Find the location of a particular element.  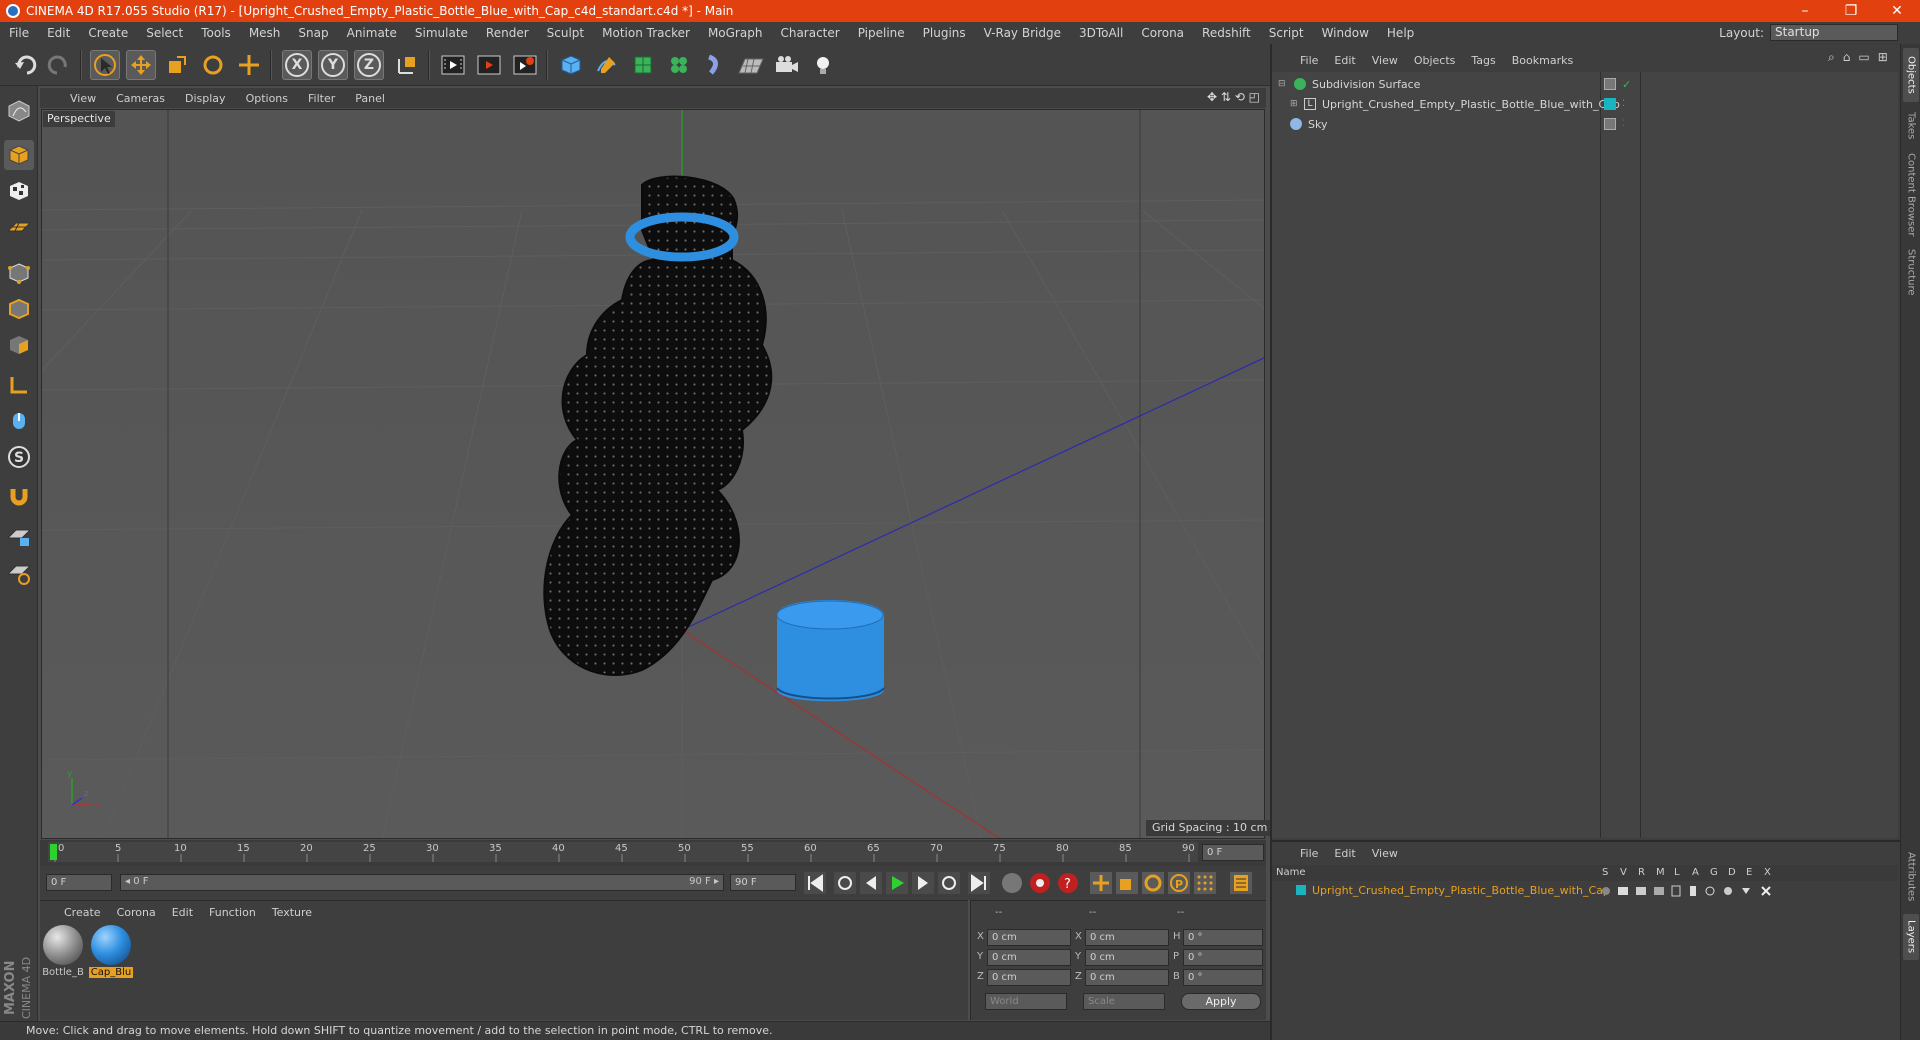

tab-attributes: Attributes is located at coordinates (1911, 877).